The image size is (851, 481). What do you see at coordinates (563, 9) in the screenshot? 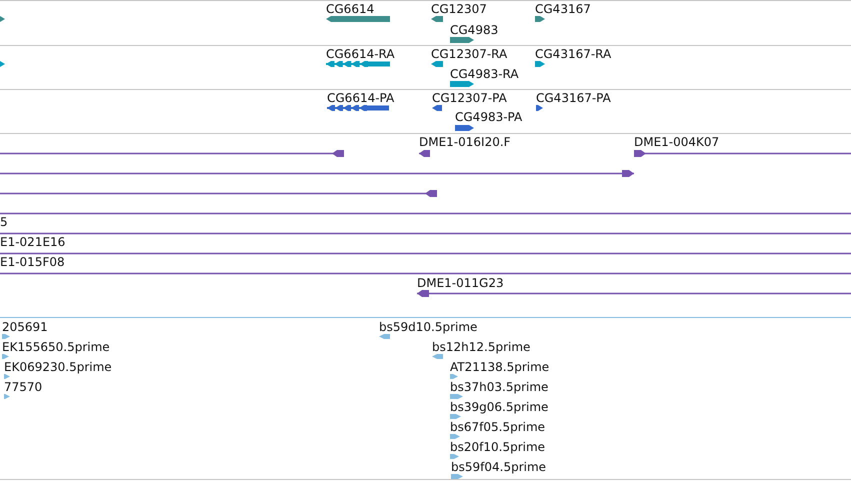
I see `feature-label: CG43167` at bounding box center [563, 9].